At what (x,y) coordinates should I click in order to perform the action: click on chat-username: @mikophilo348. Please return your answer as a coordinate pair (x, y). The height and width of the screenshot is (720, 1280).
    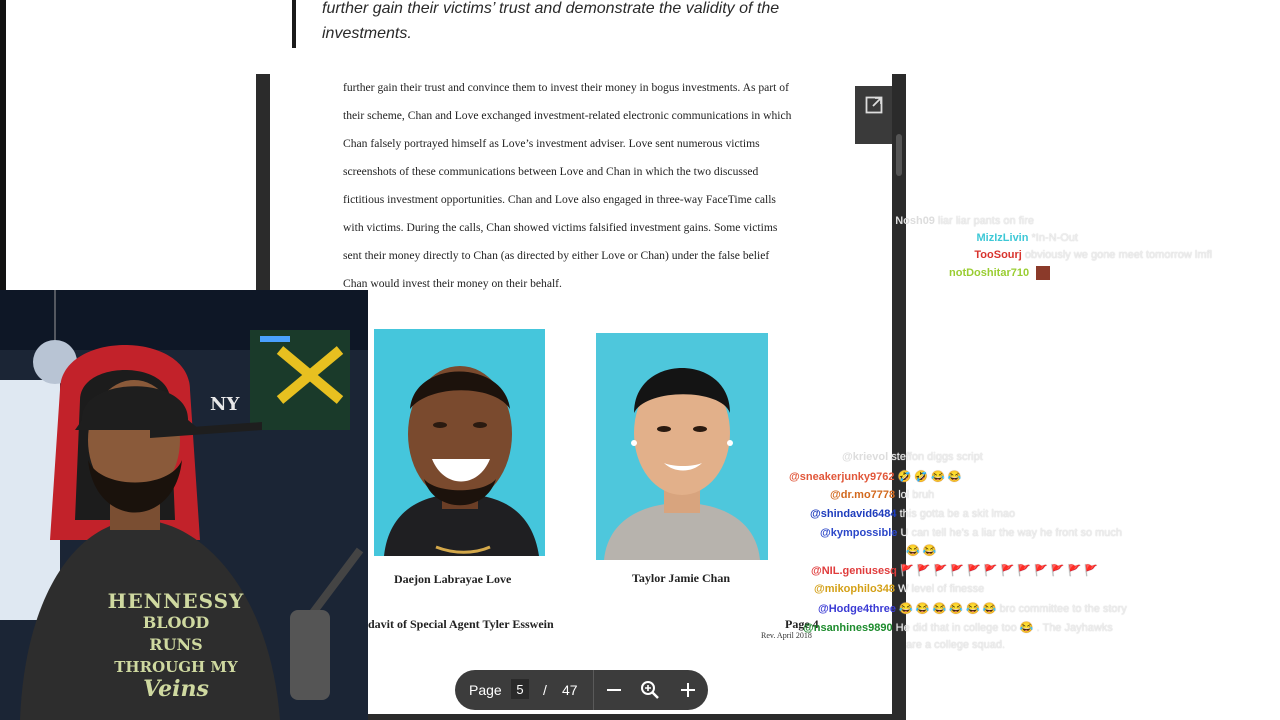
    Looking at the image, I should click on (855, 589).